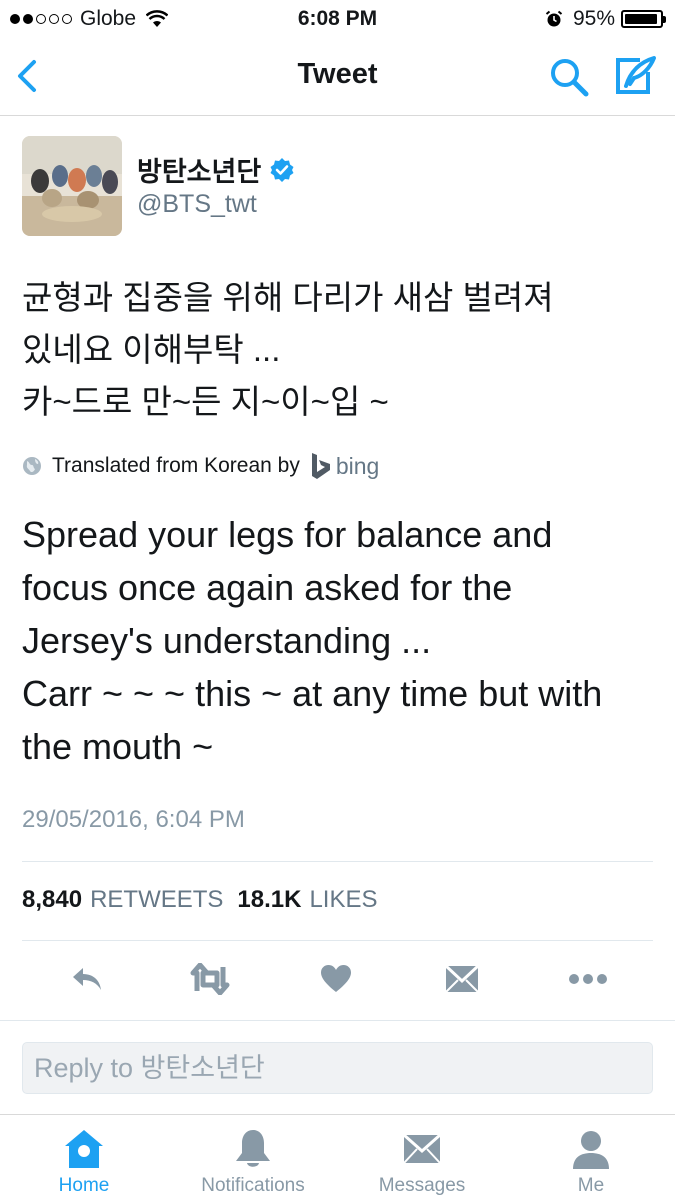 Image resolution: width=675 pixels, height=1200 pixels. Describe the element at coordinates (267, 587) in the screenshot. I see `translation-line: focus once again asked for the` at that location.